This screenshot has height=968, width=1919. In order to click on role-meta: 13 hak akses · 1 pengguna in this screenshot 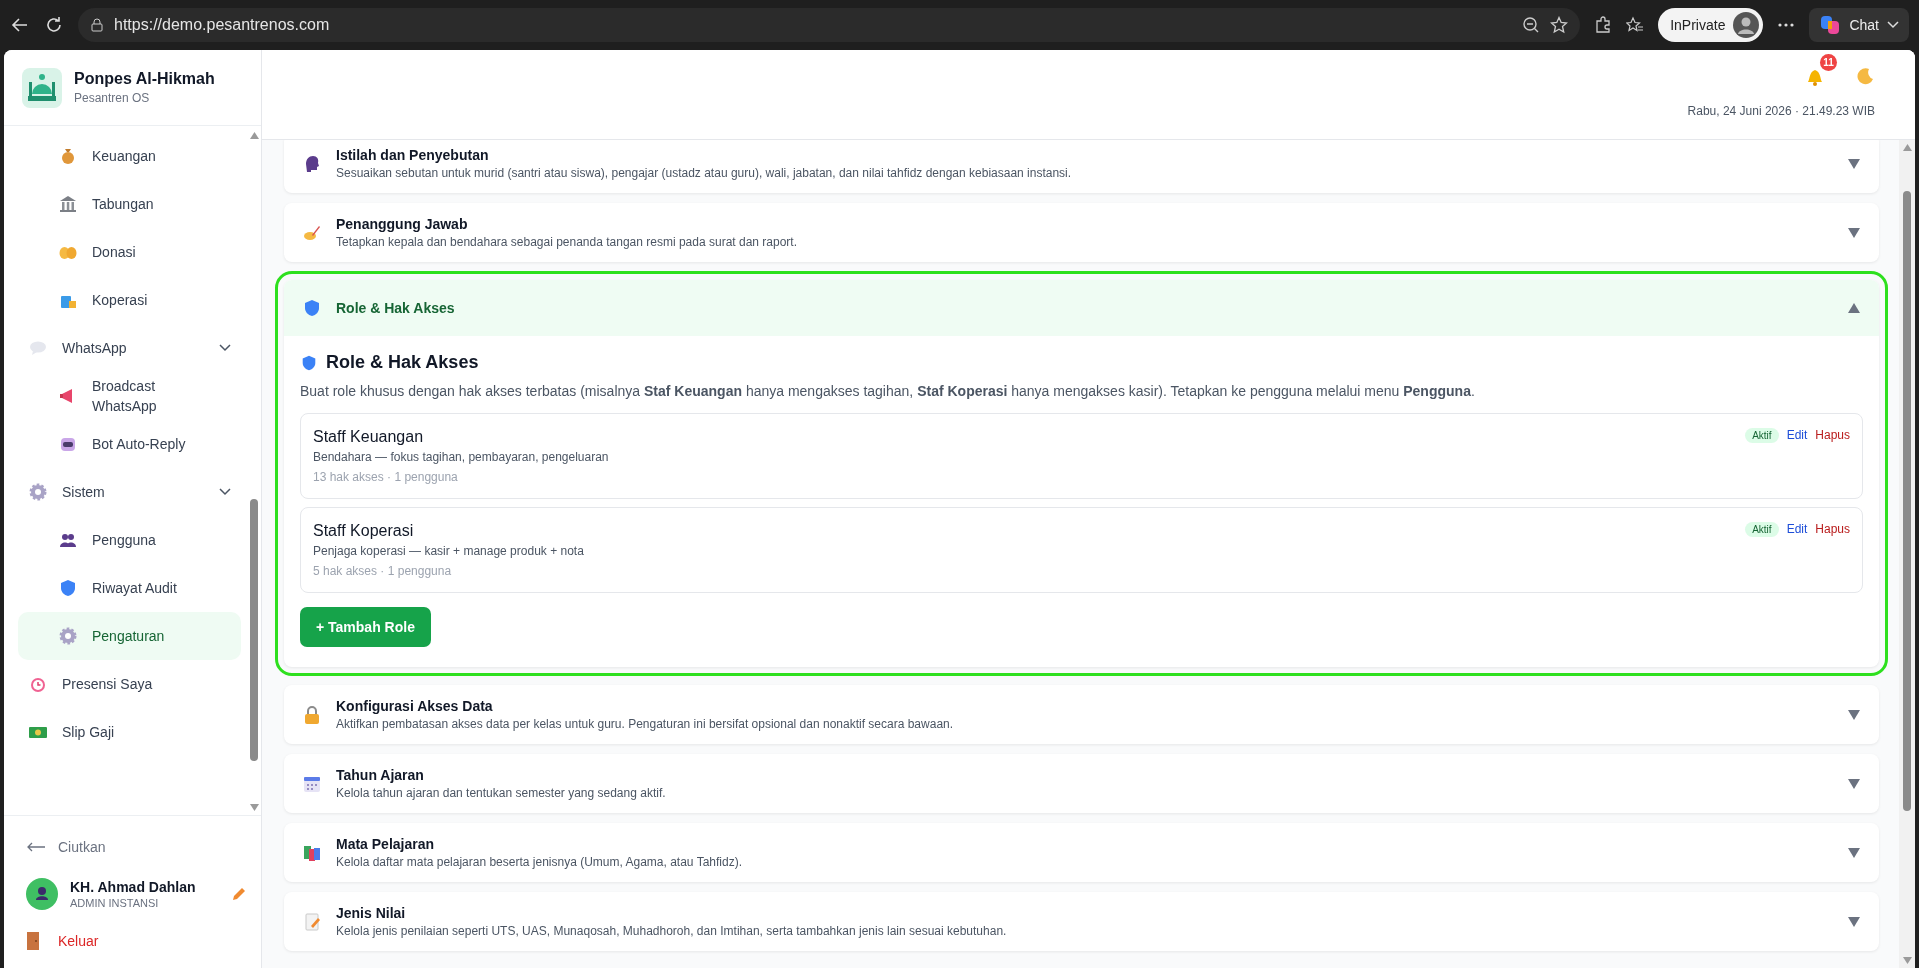, I will do `click(386, 477)`.